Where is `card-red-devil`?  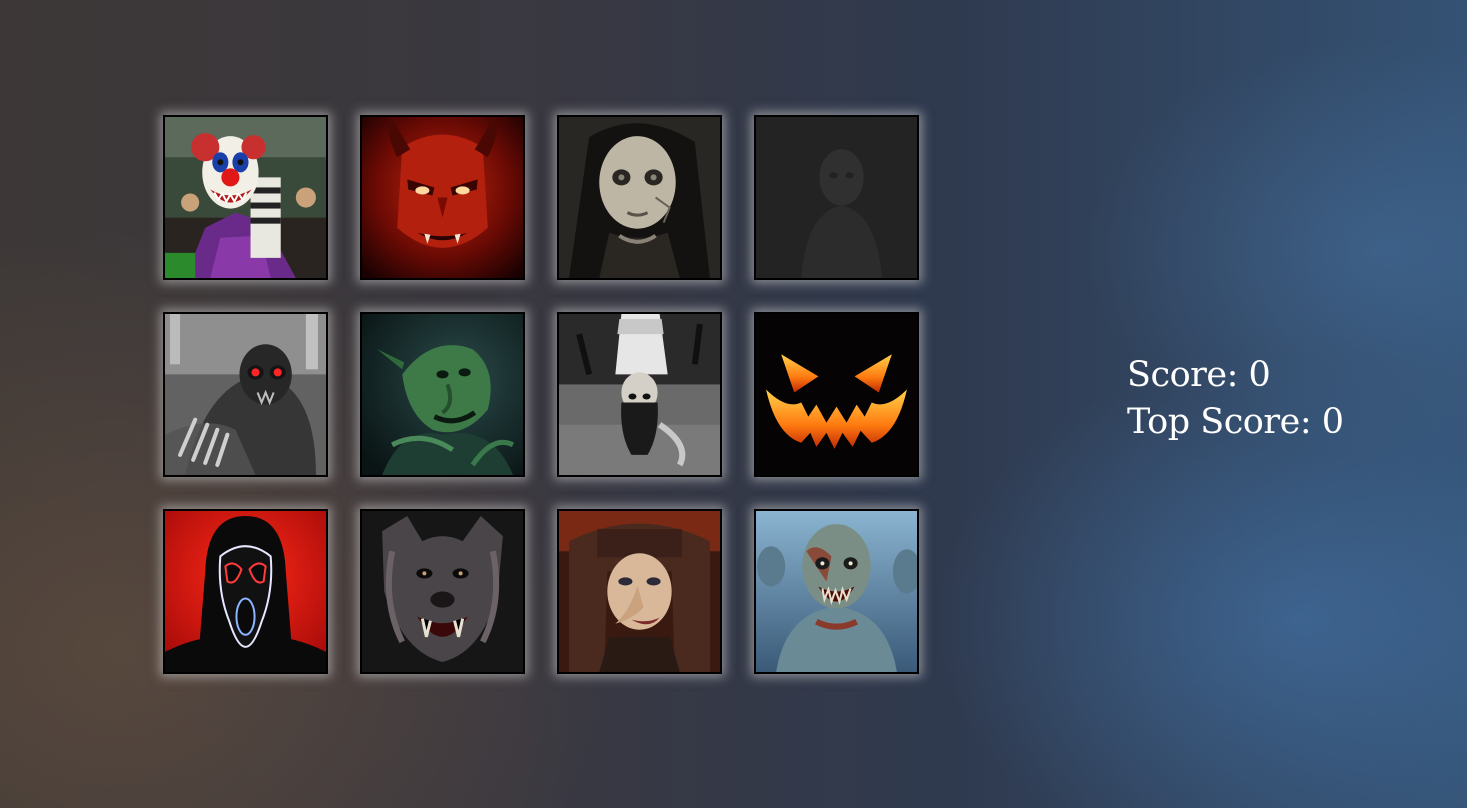
card-red-devil is located at coordinates (442, 197).